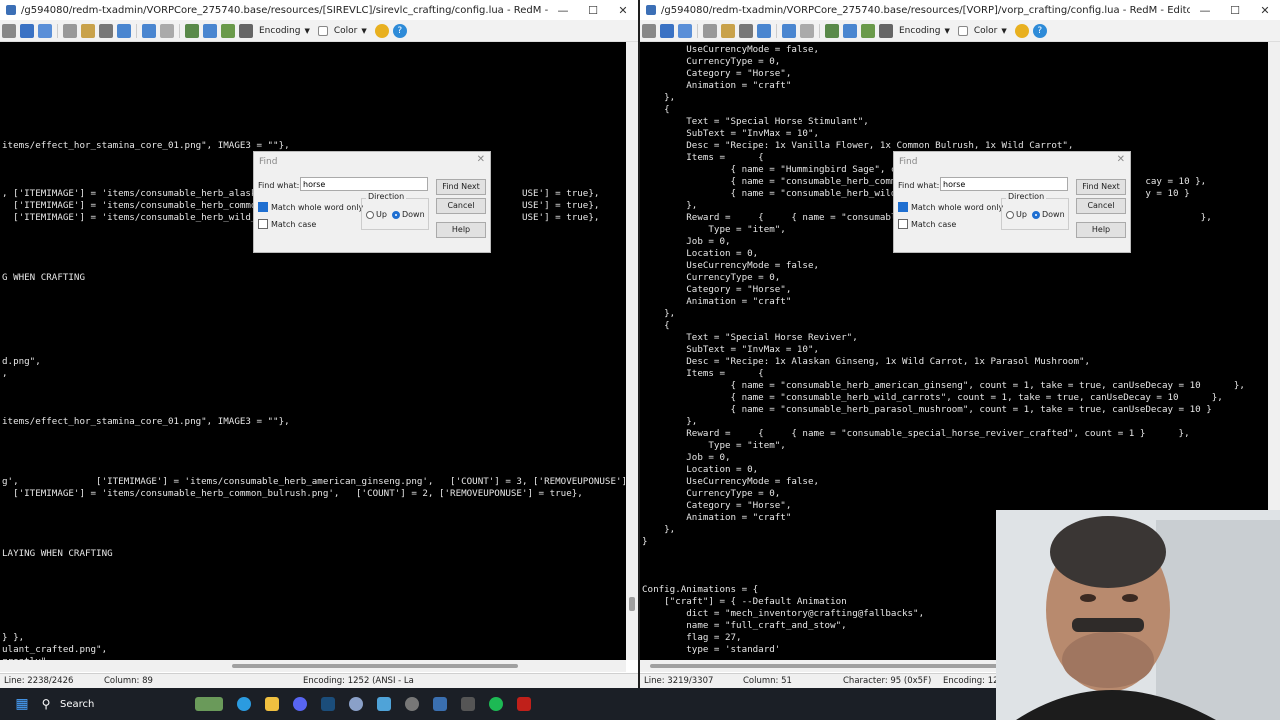 This screenshot has width=1280, height=720. I want to click on toolbar-separator, so click(819, 30).